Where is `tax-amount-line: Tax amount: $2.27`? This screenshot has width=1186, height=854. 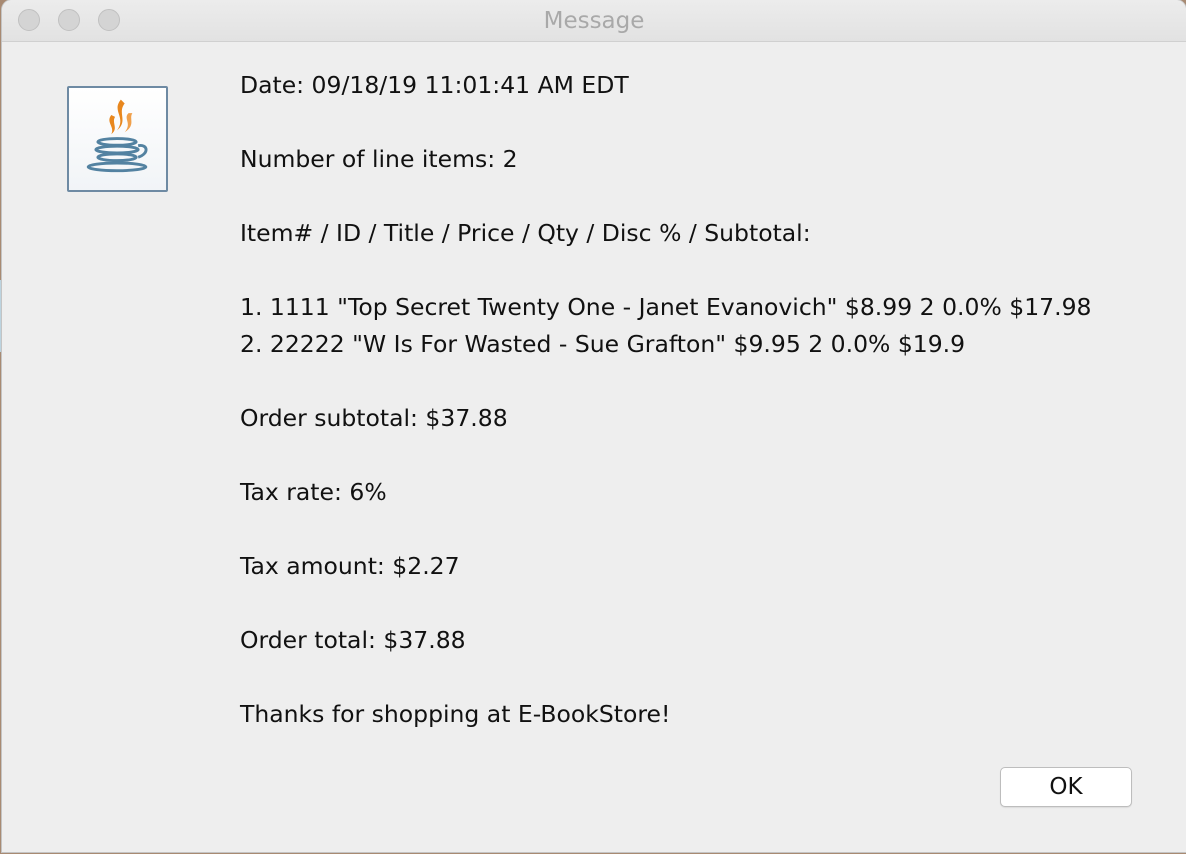
tax-amount-line: Tax amount: $2.27 is located at coordinates (350, 566).